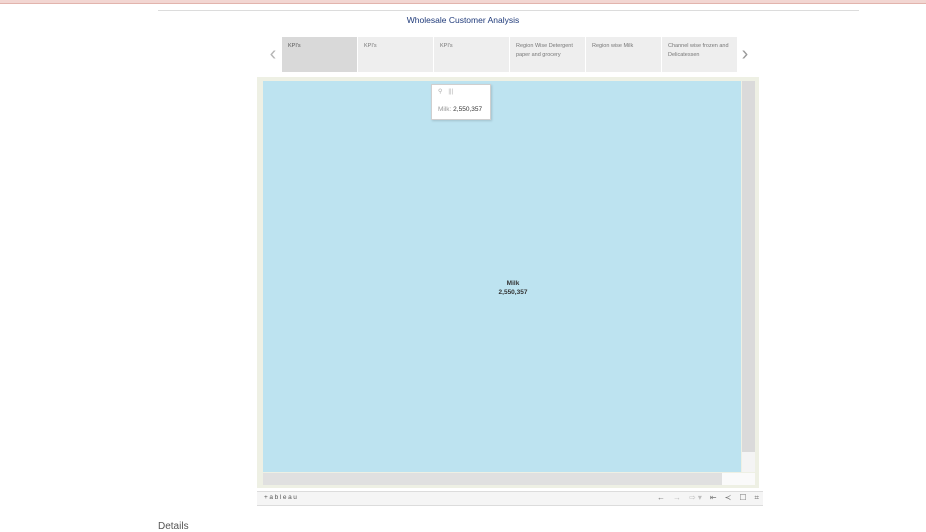 The image size is (926, 532). What do you see at coordinates (661, 498) in the screenshot?
I see `undo-icon: ←` at bounding box center [661, 498].